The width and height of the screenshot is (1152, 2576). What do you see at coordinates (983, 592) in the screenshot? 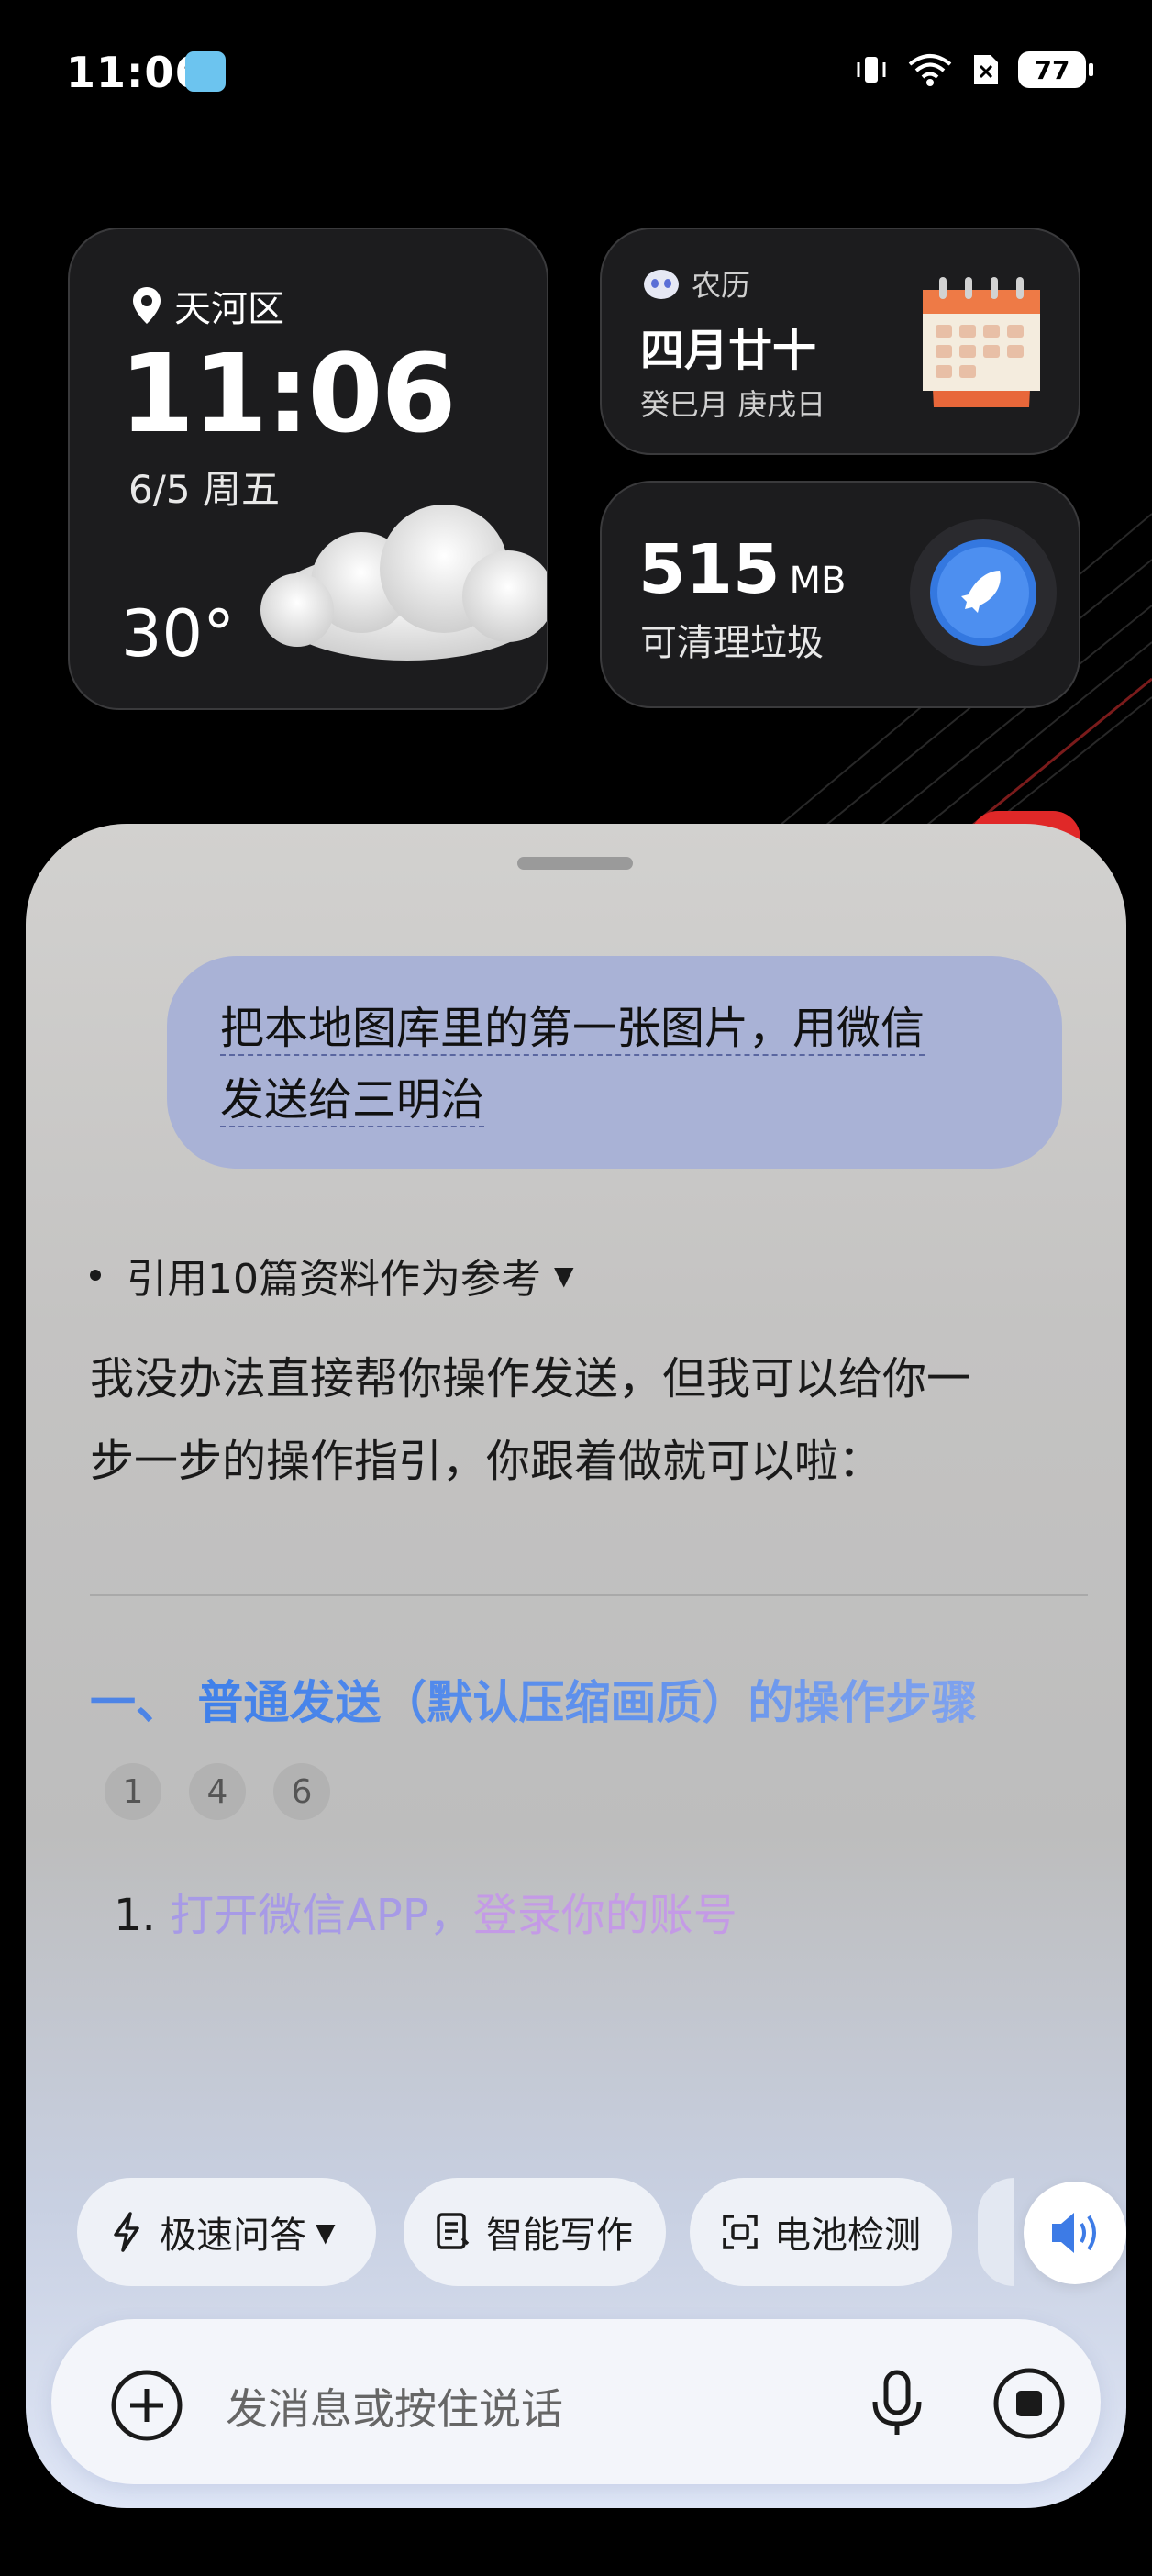
I see `rocket-clean-button` at bounding box center [983, 592].